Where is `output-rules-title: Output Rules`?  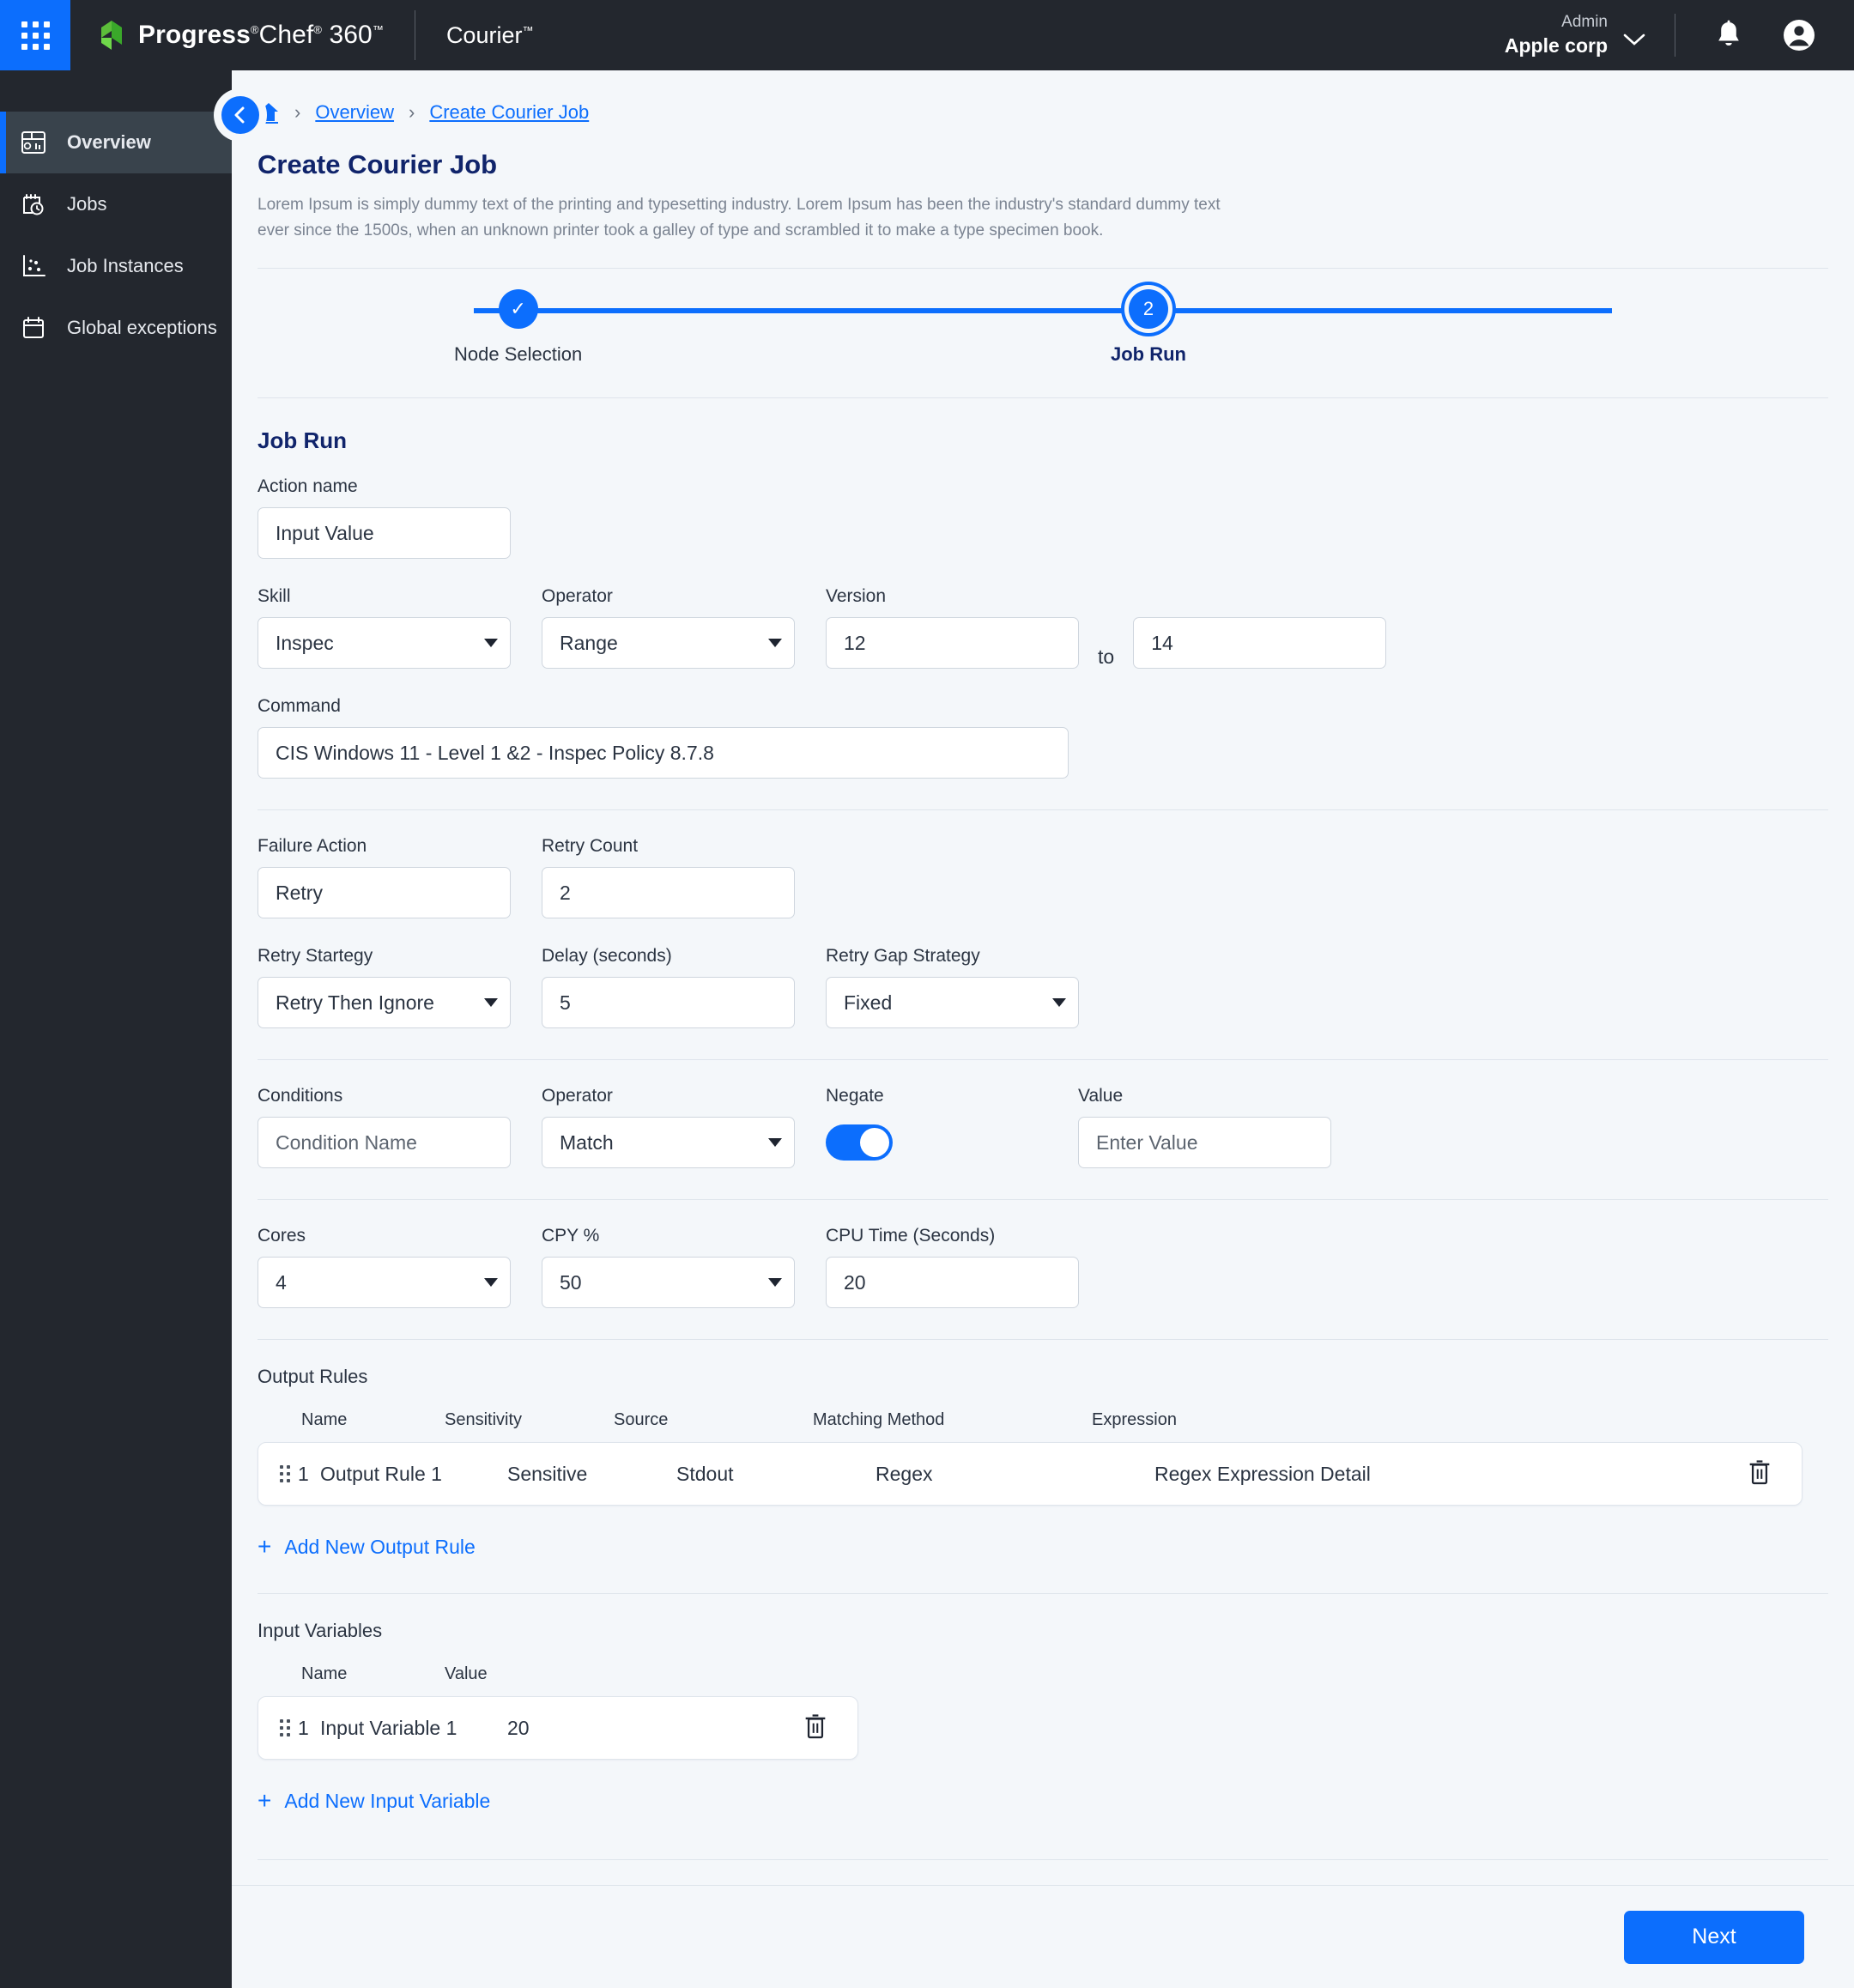
output-rules-title: Output Rules is located at coordinates (313, 1377).